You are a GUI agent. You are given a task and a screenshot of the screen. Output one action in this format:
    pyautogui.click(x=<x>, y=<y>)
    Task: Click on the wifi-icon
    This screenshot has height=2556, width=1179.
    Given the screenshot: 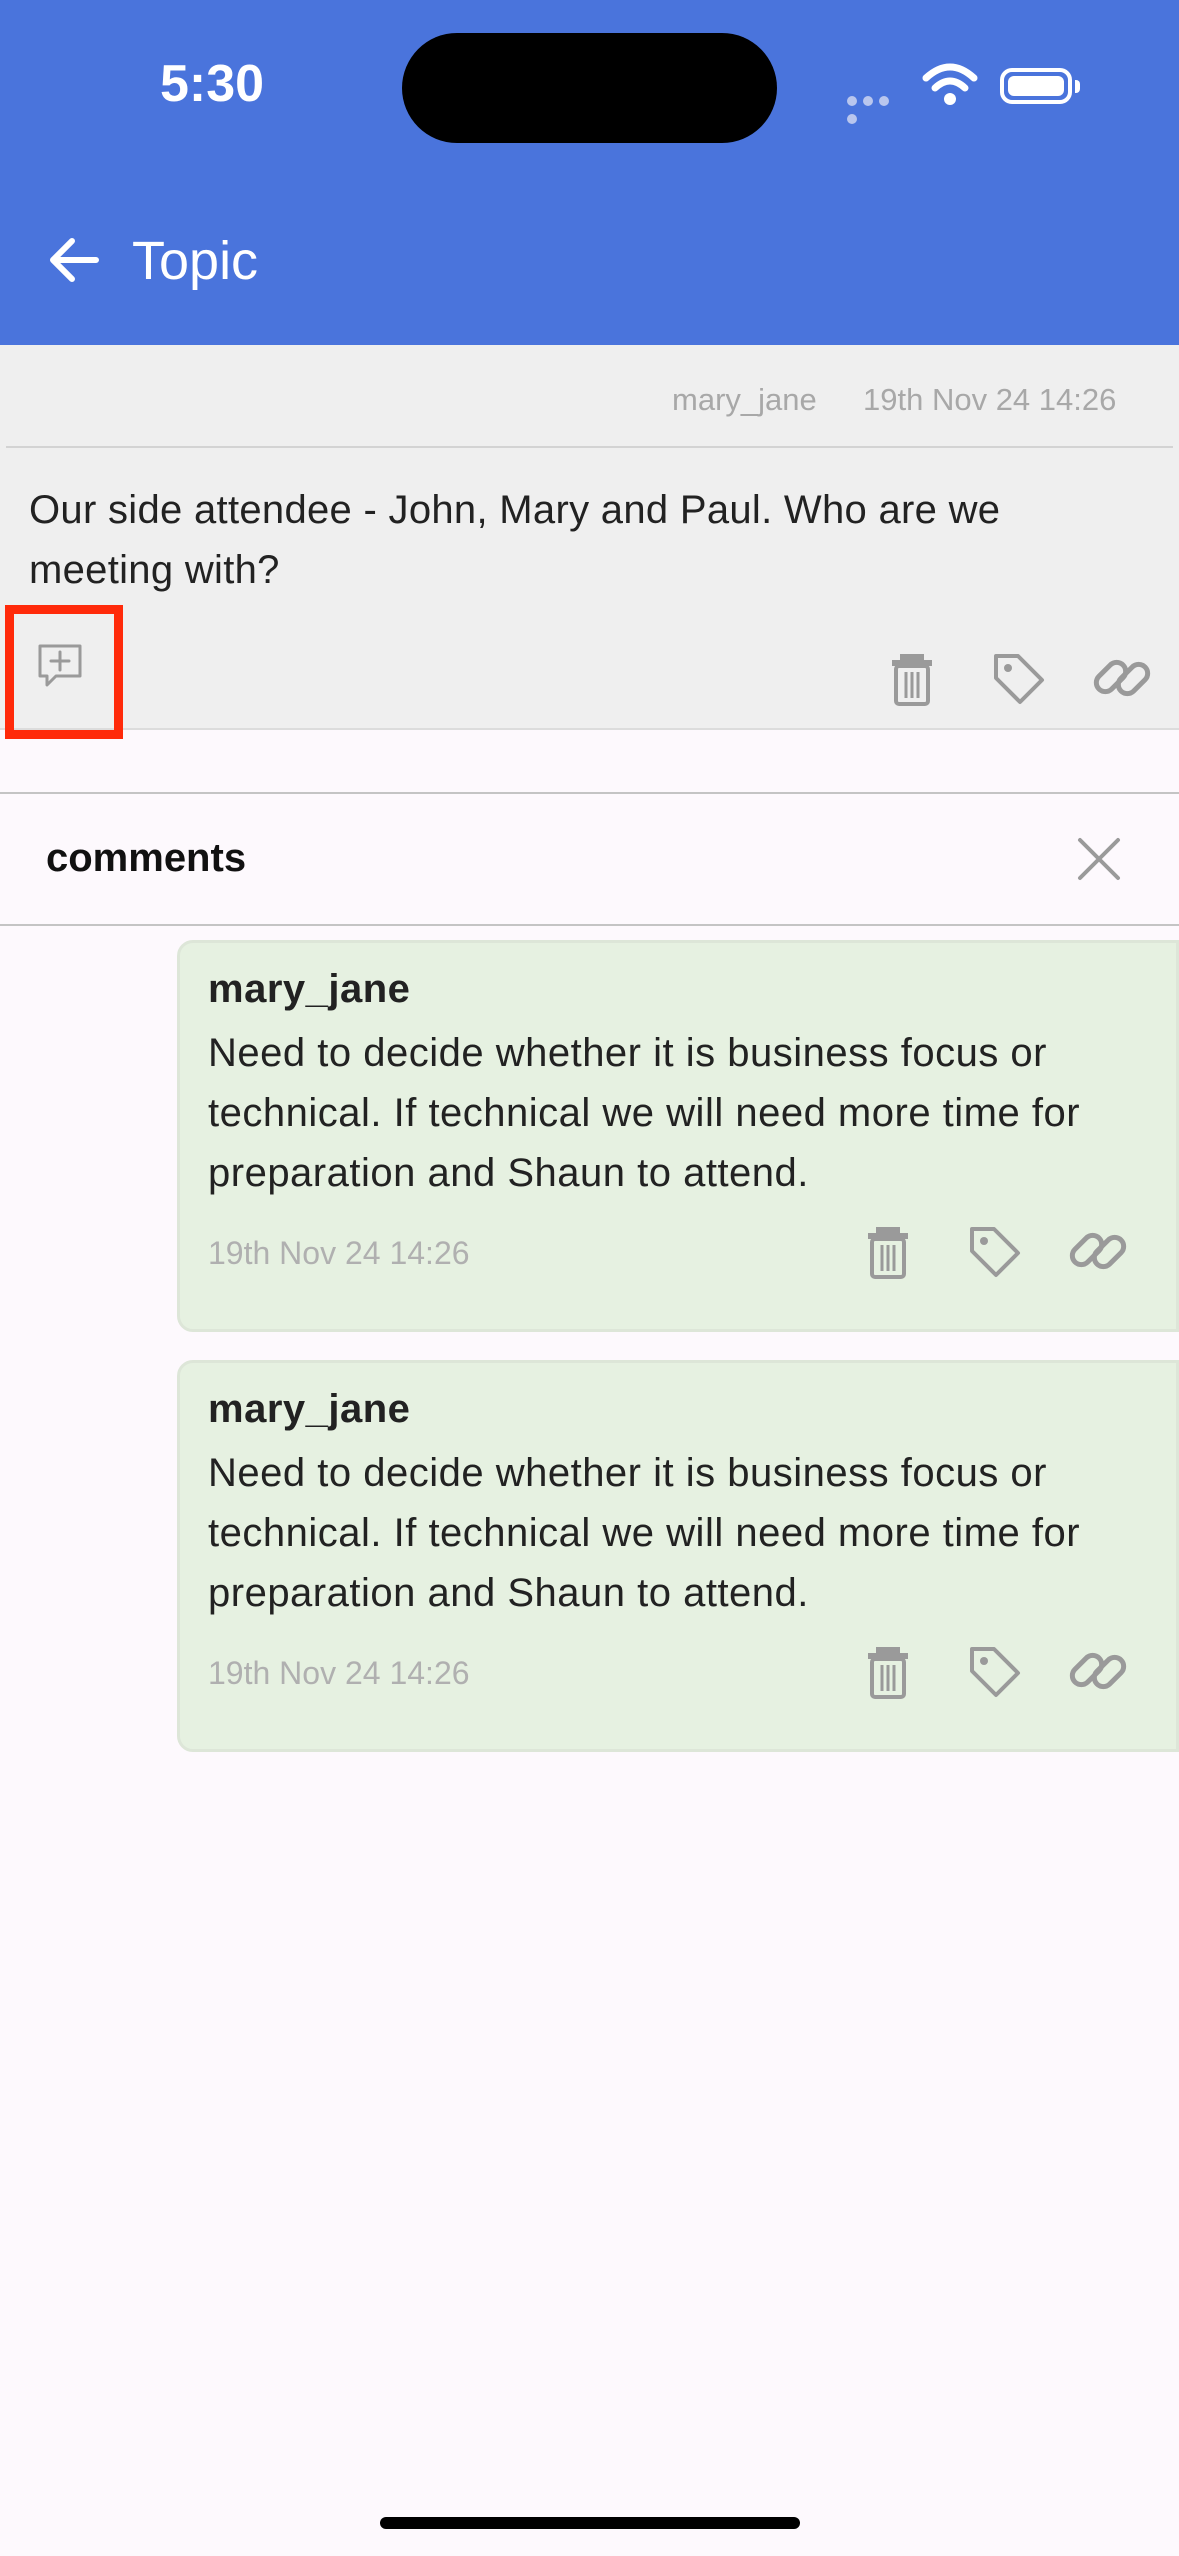 What is the action you would take?
    pyautogui.click(x=950, y=84)
    